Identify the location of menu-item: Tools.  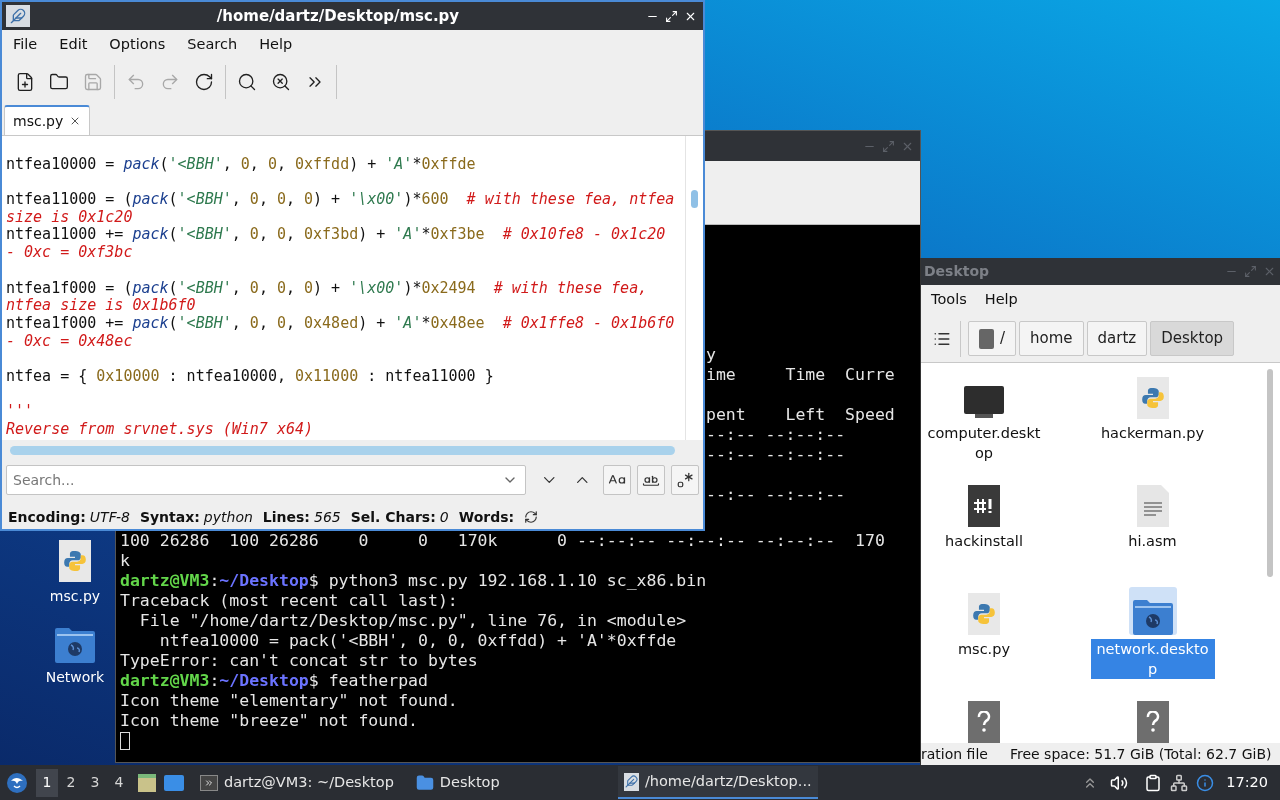
(949, 300).